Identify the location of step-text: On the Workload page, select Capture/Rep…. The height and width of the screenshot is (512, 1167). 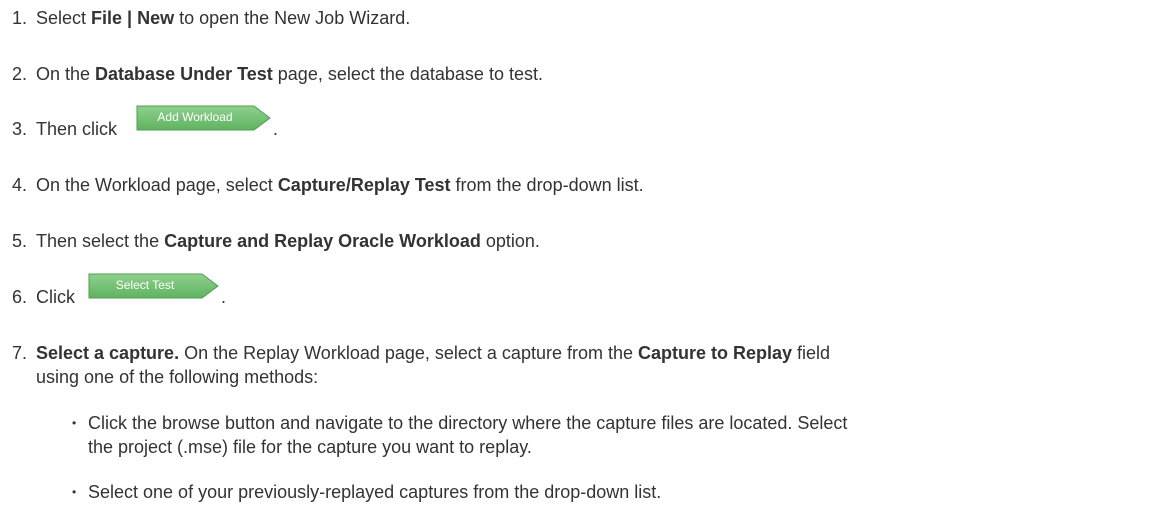
(340, 185).